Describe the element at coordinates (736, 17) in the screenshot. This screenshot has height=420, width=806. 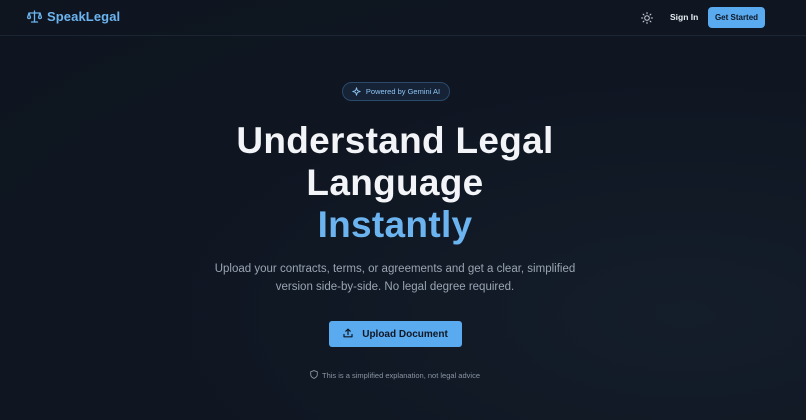
I see `get-started-button: Get Started` at that location.